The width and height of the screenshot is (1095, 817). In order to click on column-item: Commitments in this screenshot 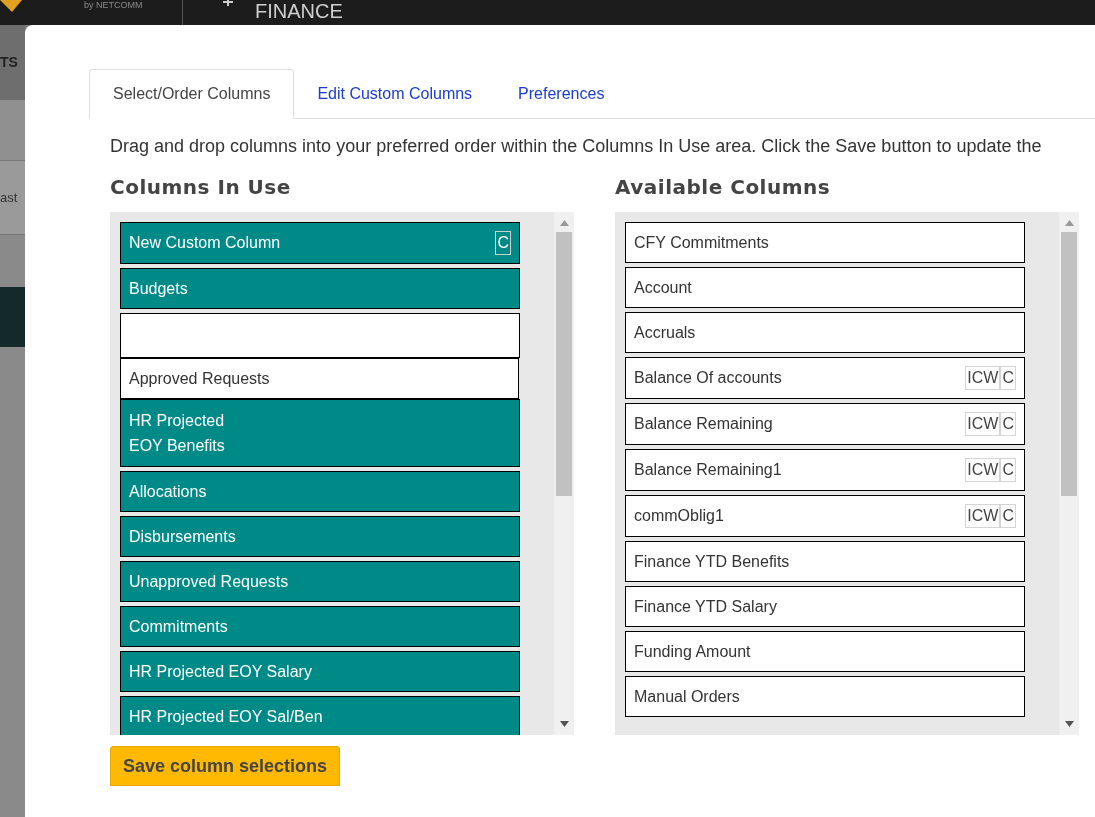, I will do `click(320, 626)`.